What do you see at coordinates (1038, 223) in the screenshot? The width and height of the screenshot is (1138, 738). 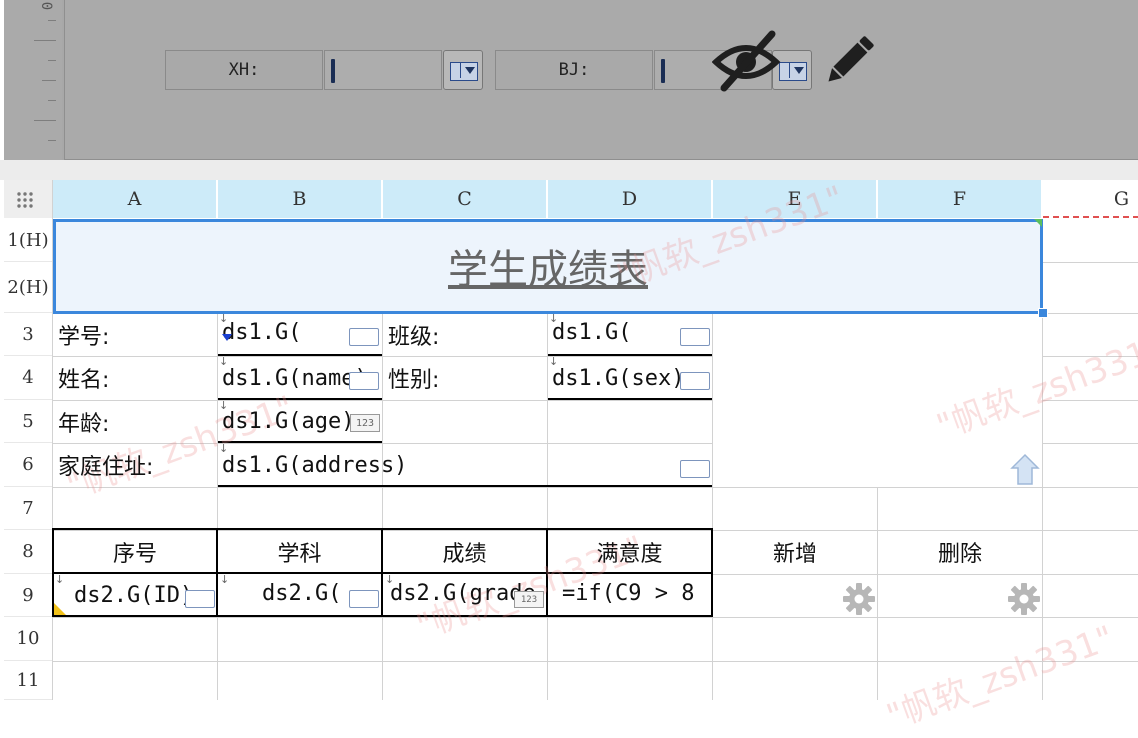 I see `cell-marker` at bounding box center [1038, 223].